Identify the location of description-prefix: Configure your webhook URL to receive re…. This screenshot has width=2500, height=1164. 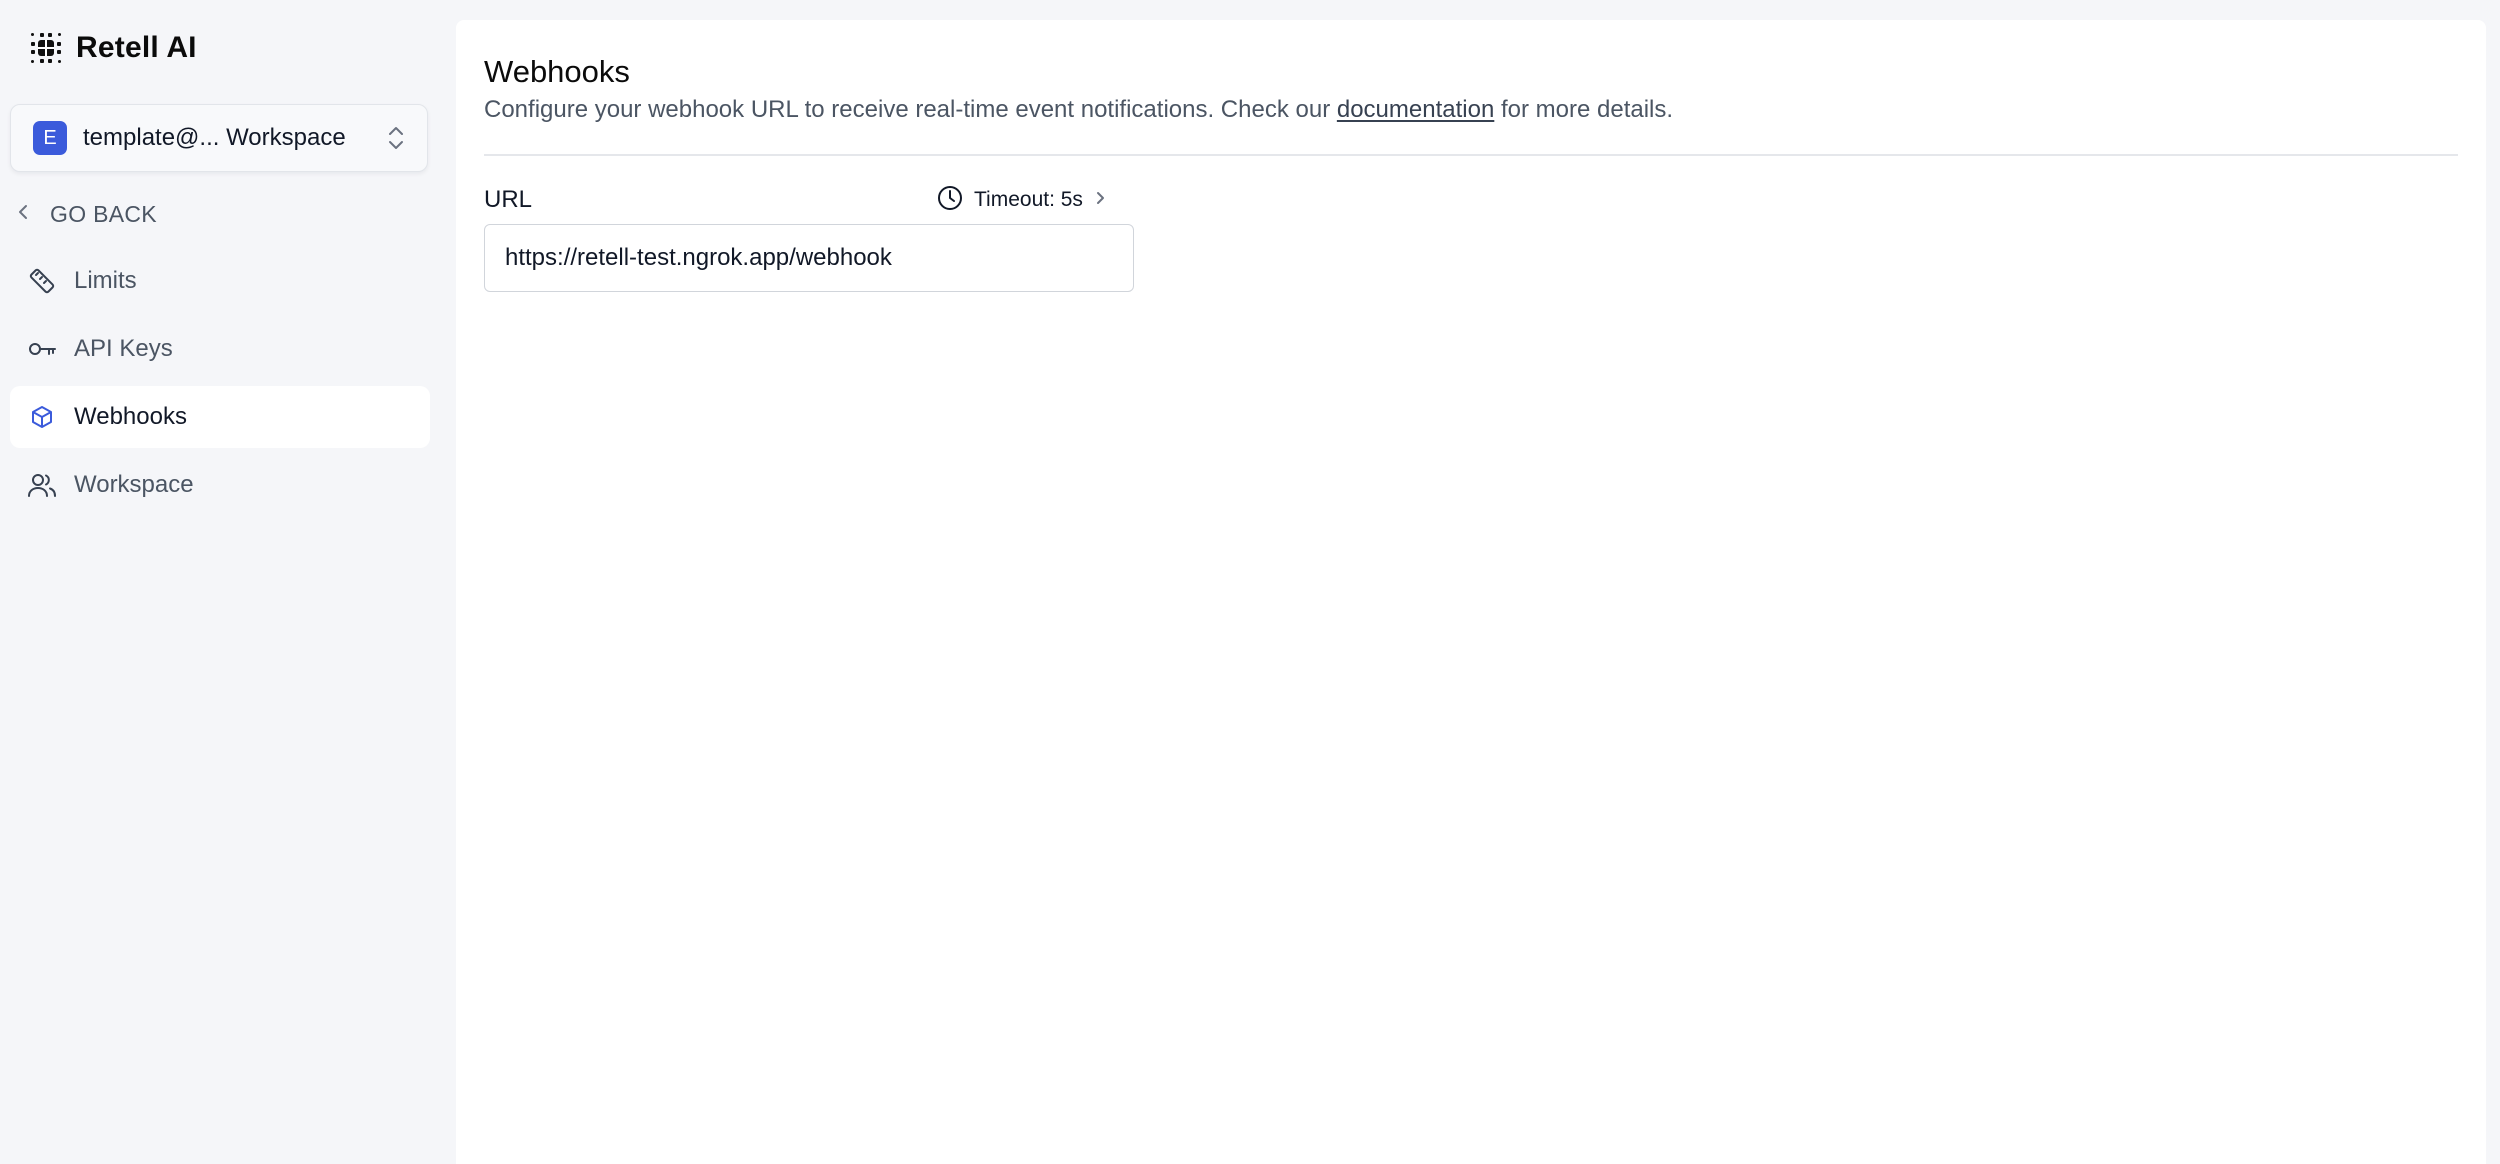
(910, 109).